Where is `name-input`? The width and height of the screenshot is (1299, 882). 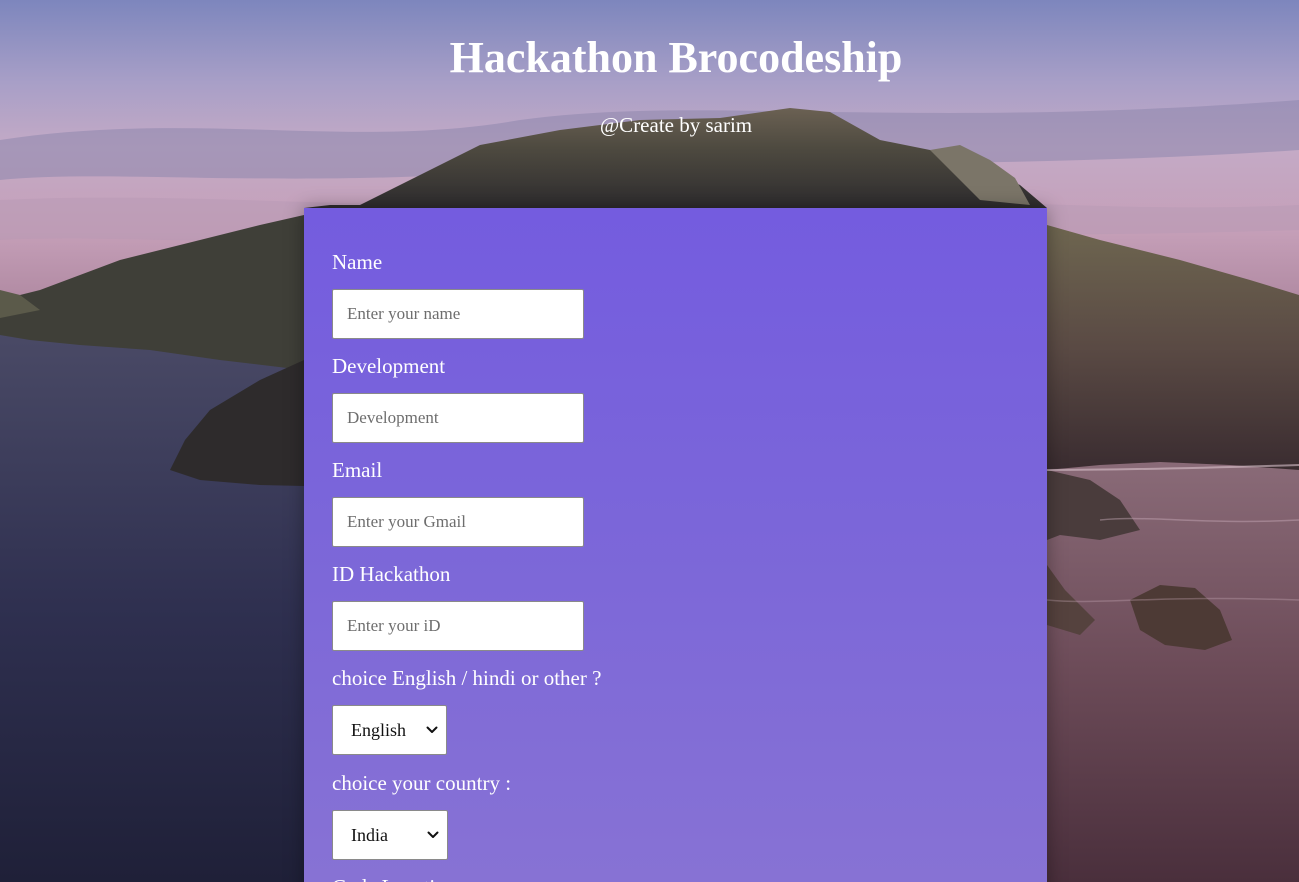 name-input is located at coordinates (458, 314).